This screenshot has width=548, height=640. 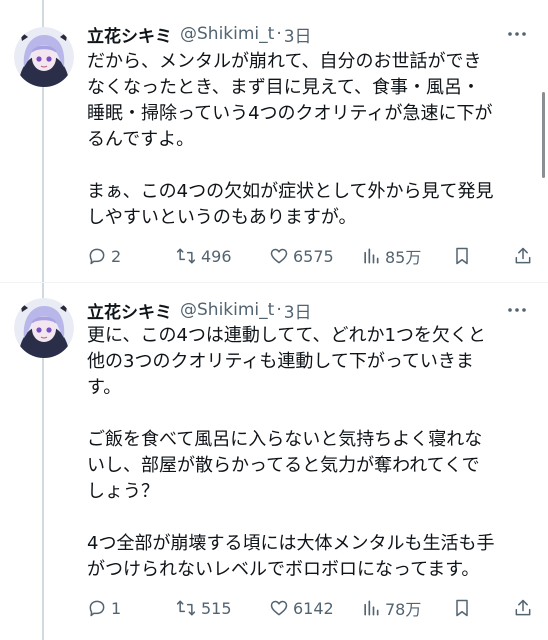 What do you see at coordinates (290, 191) in the screenshot?
I see `tweet-text-line: まぁ、この4つの欠如が症状として外から見て発見` at bounding box center [290, 191].